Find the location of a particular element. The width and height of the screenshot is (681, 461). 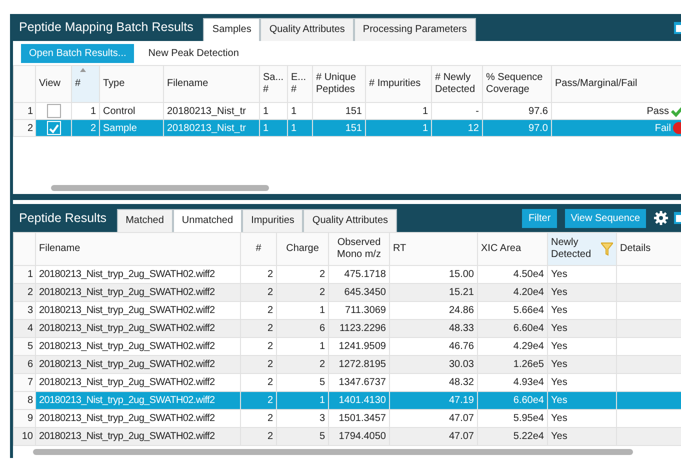

column-header: Newly Detected is located at coordinates (582, 249).